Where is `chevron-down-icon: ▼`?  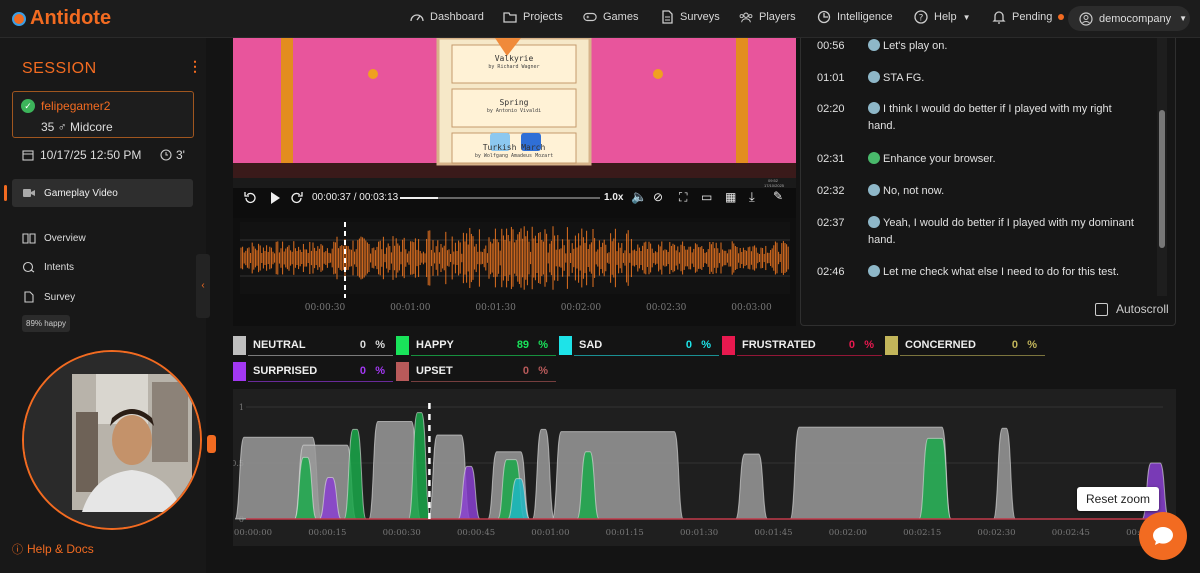 chevron-down-icon: ▼ is located at coordinates (966, 17).